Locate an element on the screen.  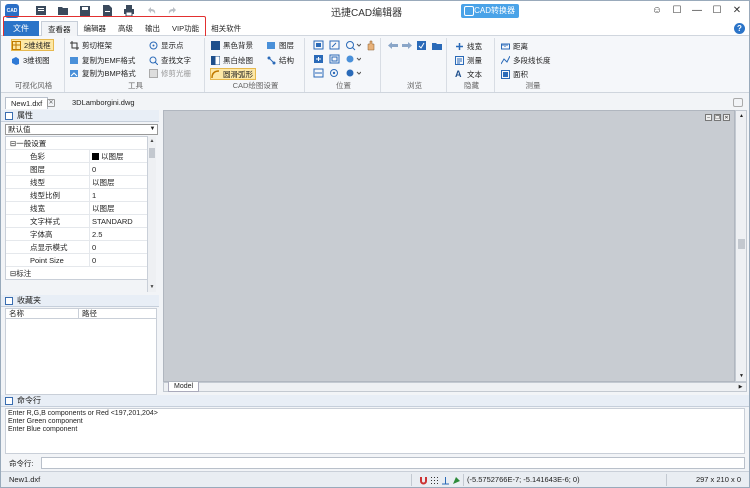
line-width-button: 线宽 is located at coordinates (468, 46).